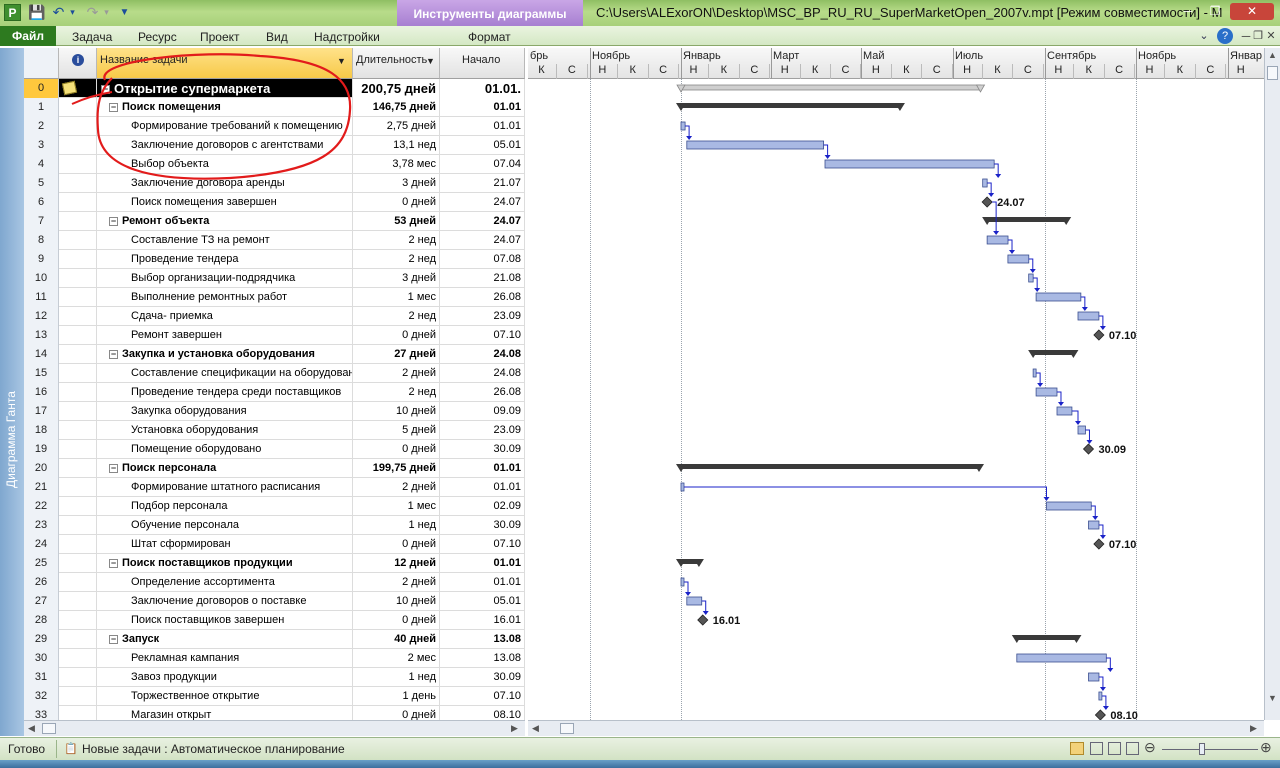  What do you see at coordinates (274, 582) in the screenshot?
I see `table-row: 26 Определение ассортимента 2 дней 01.01` at bounding box center [274, 582].